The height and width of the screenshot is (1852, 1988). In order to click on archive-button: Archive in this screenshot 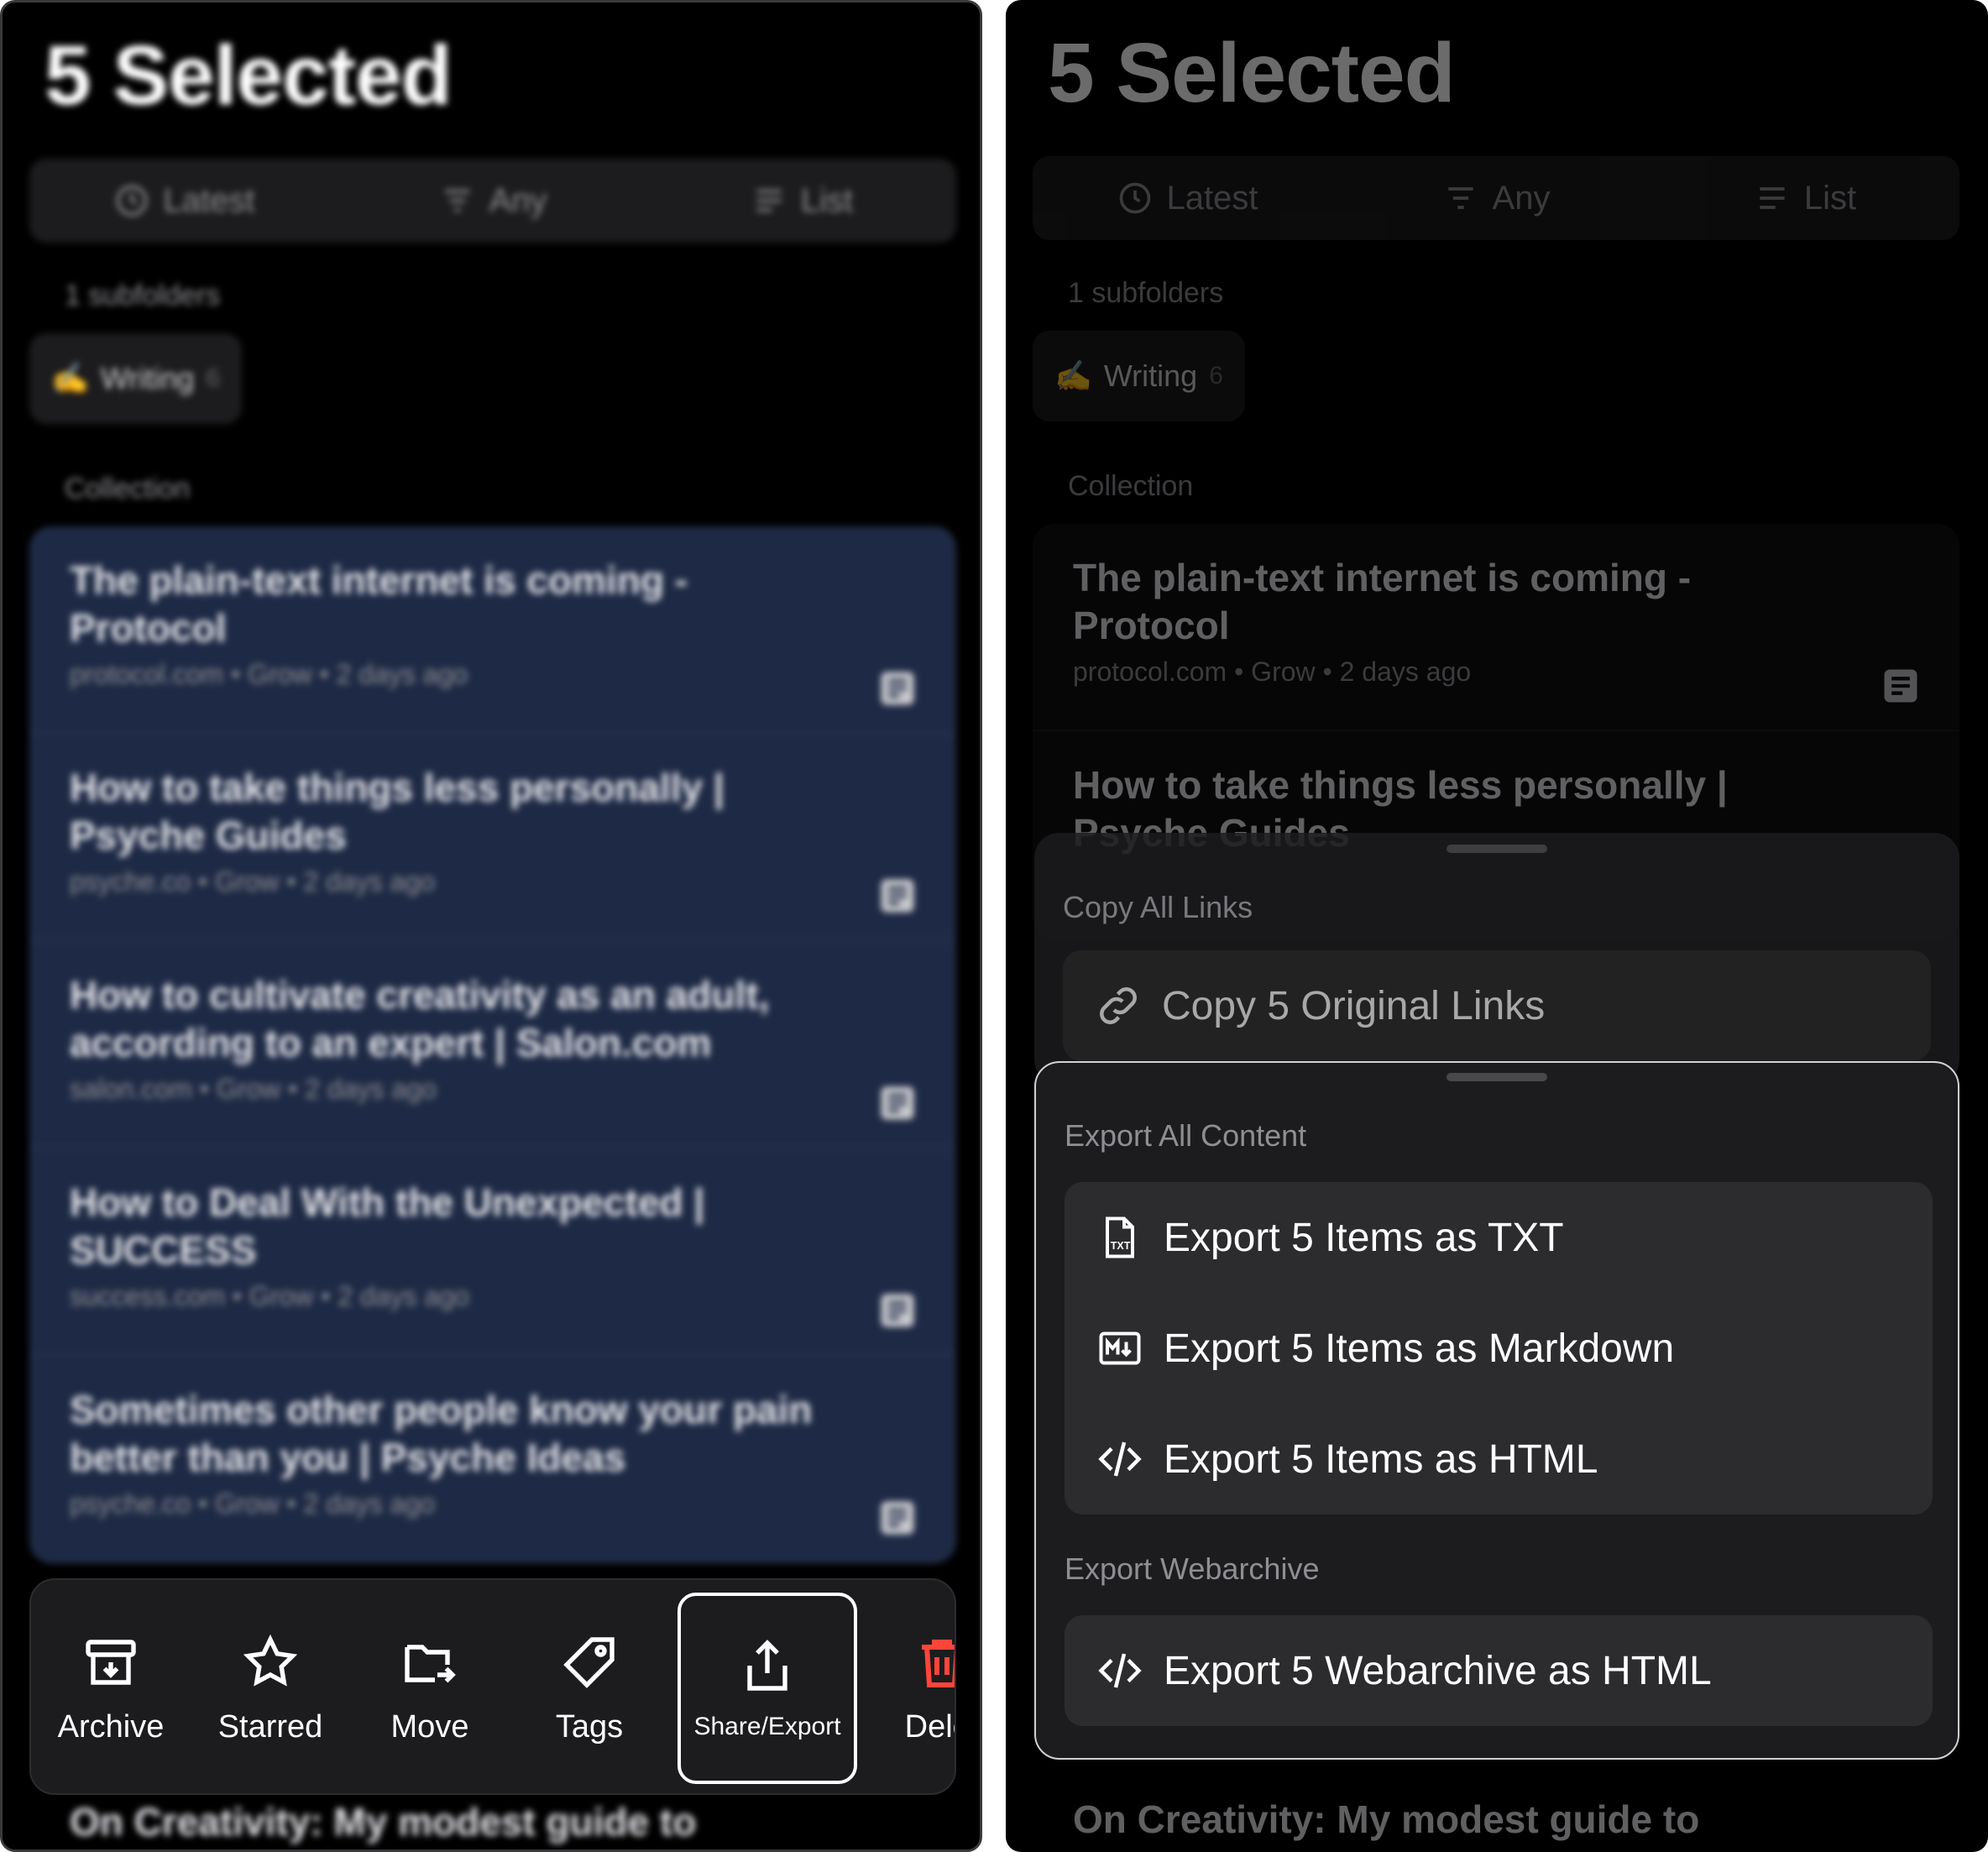, I will do `click(111, 1687)`.